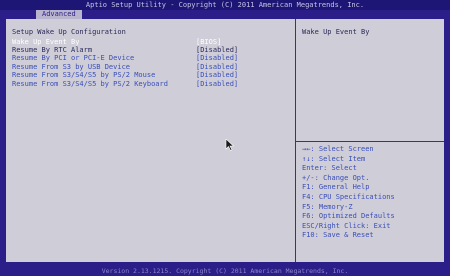 The width and height of the screenshot is (450, 276). What do you see at coordinates (336, 187) in the screenshot?
I see `key-f1: F1: General Help` at bounding box center [336, 187].